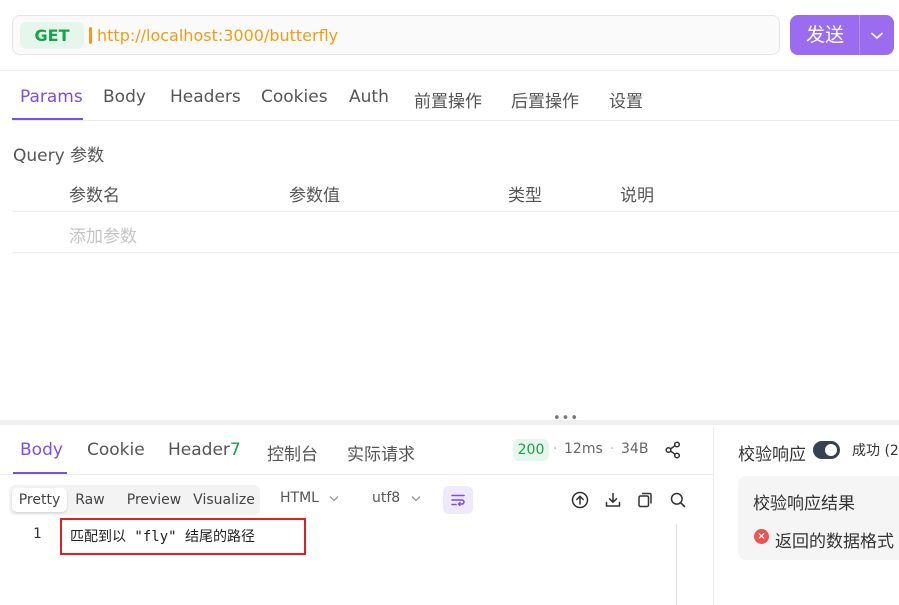  Describe the element at coordinates (713, 515) in the screenshot. I see `panel-divider` at that location.